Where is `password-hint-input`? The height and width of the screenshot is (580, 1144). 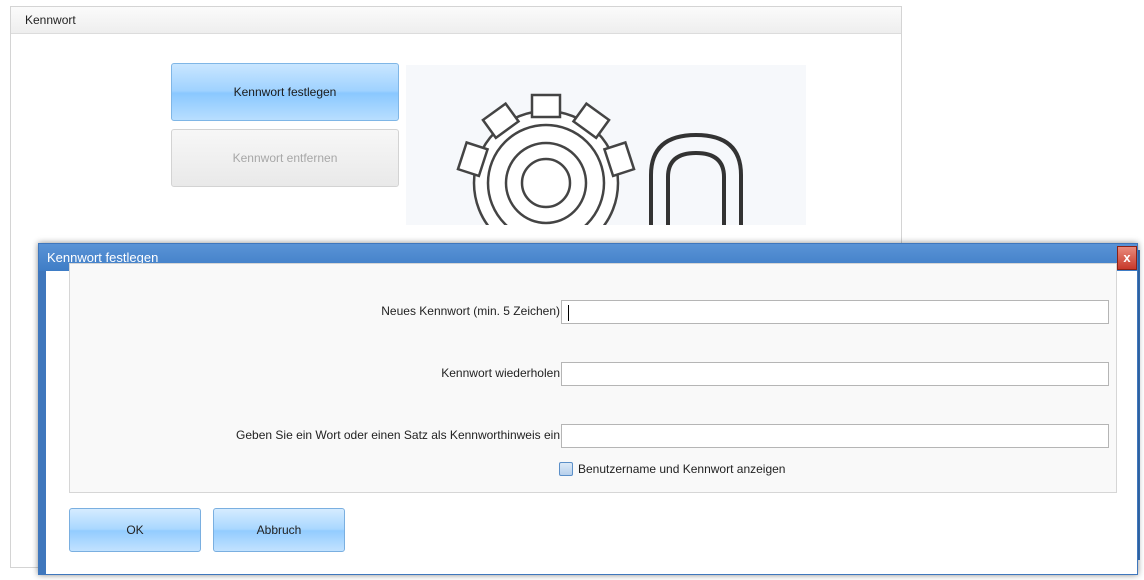 password-hint-input is located at coordinates (835, 436).